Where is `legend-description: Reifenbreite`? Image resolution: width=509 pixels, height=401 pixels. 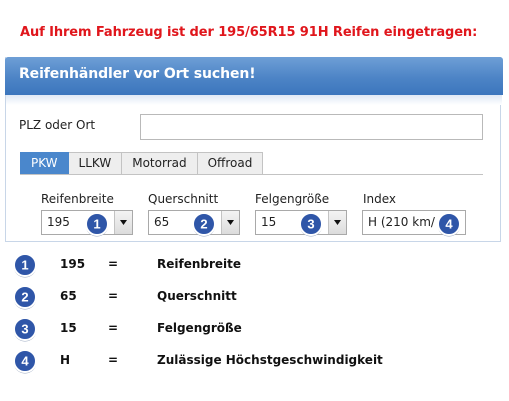
legend-description: Reifenbreite is located at coordinates (199, 264).